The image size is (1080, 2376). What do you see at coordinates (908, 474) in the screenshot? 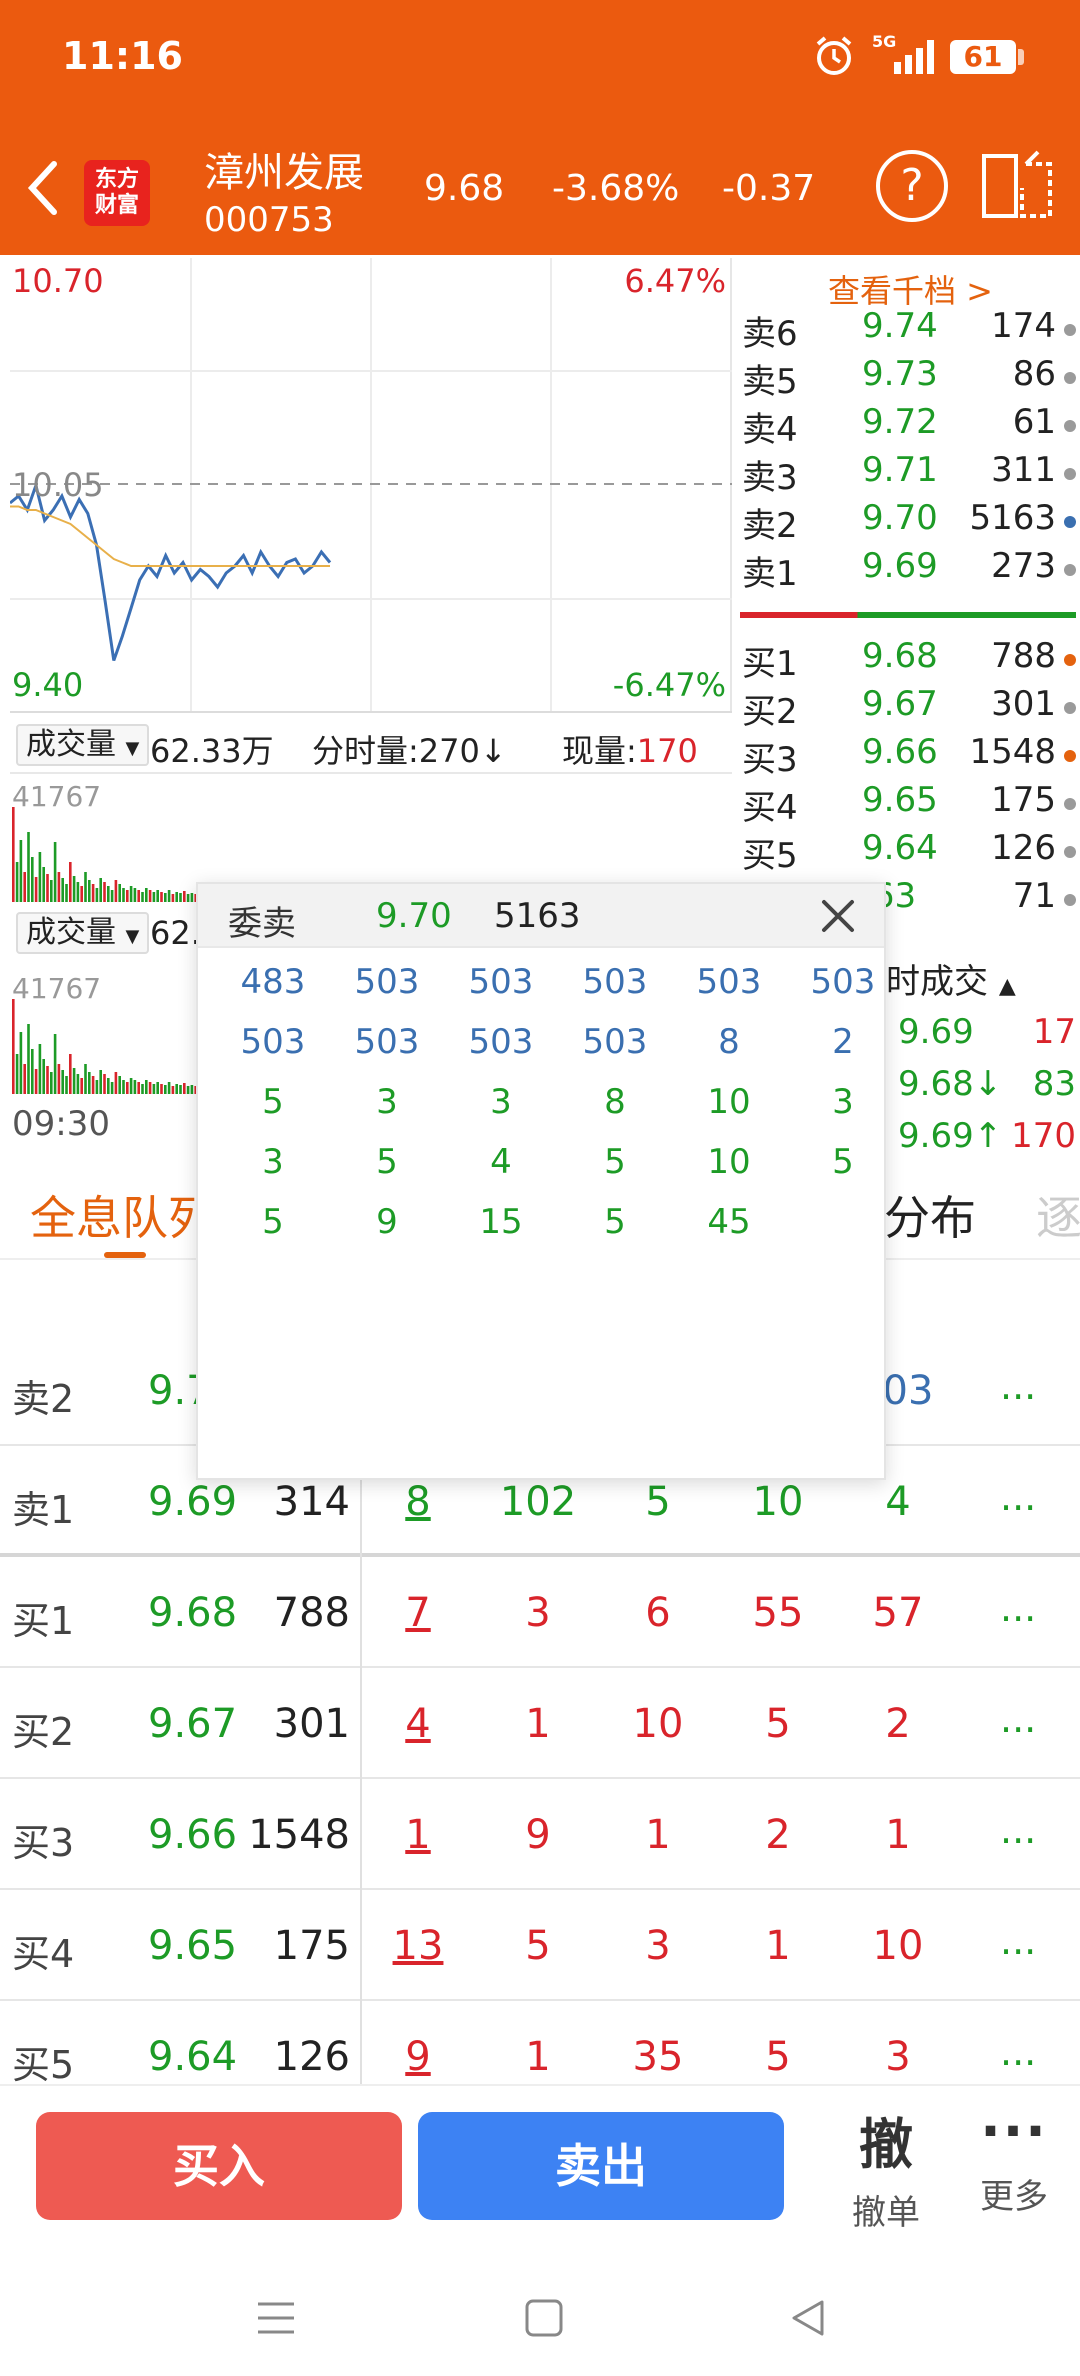
I see `ask-level-row: 卖3 9.71 311` at bounding box center [908, 474].